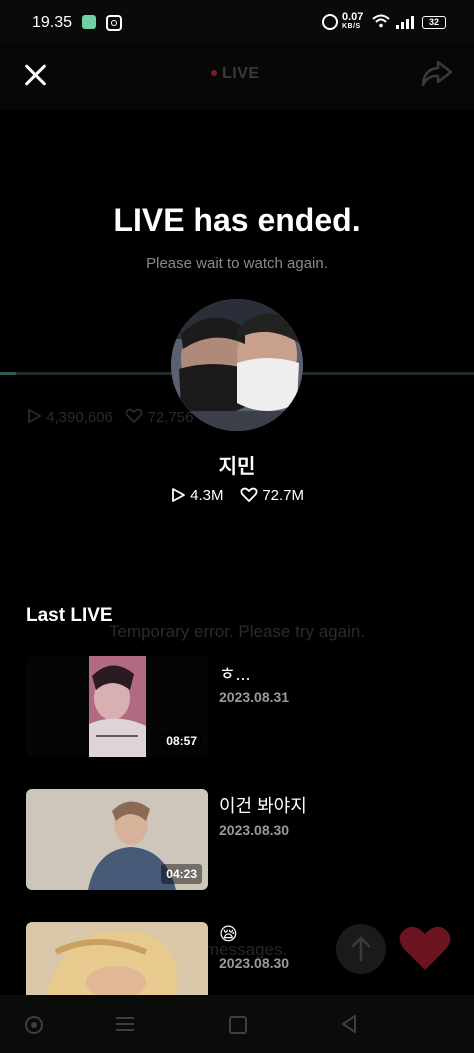 This screenshot has height=1053, width=474. Describe the element at coordinates (114, 23) in the screenshot. I see `instagram-icon` at that location.